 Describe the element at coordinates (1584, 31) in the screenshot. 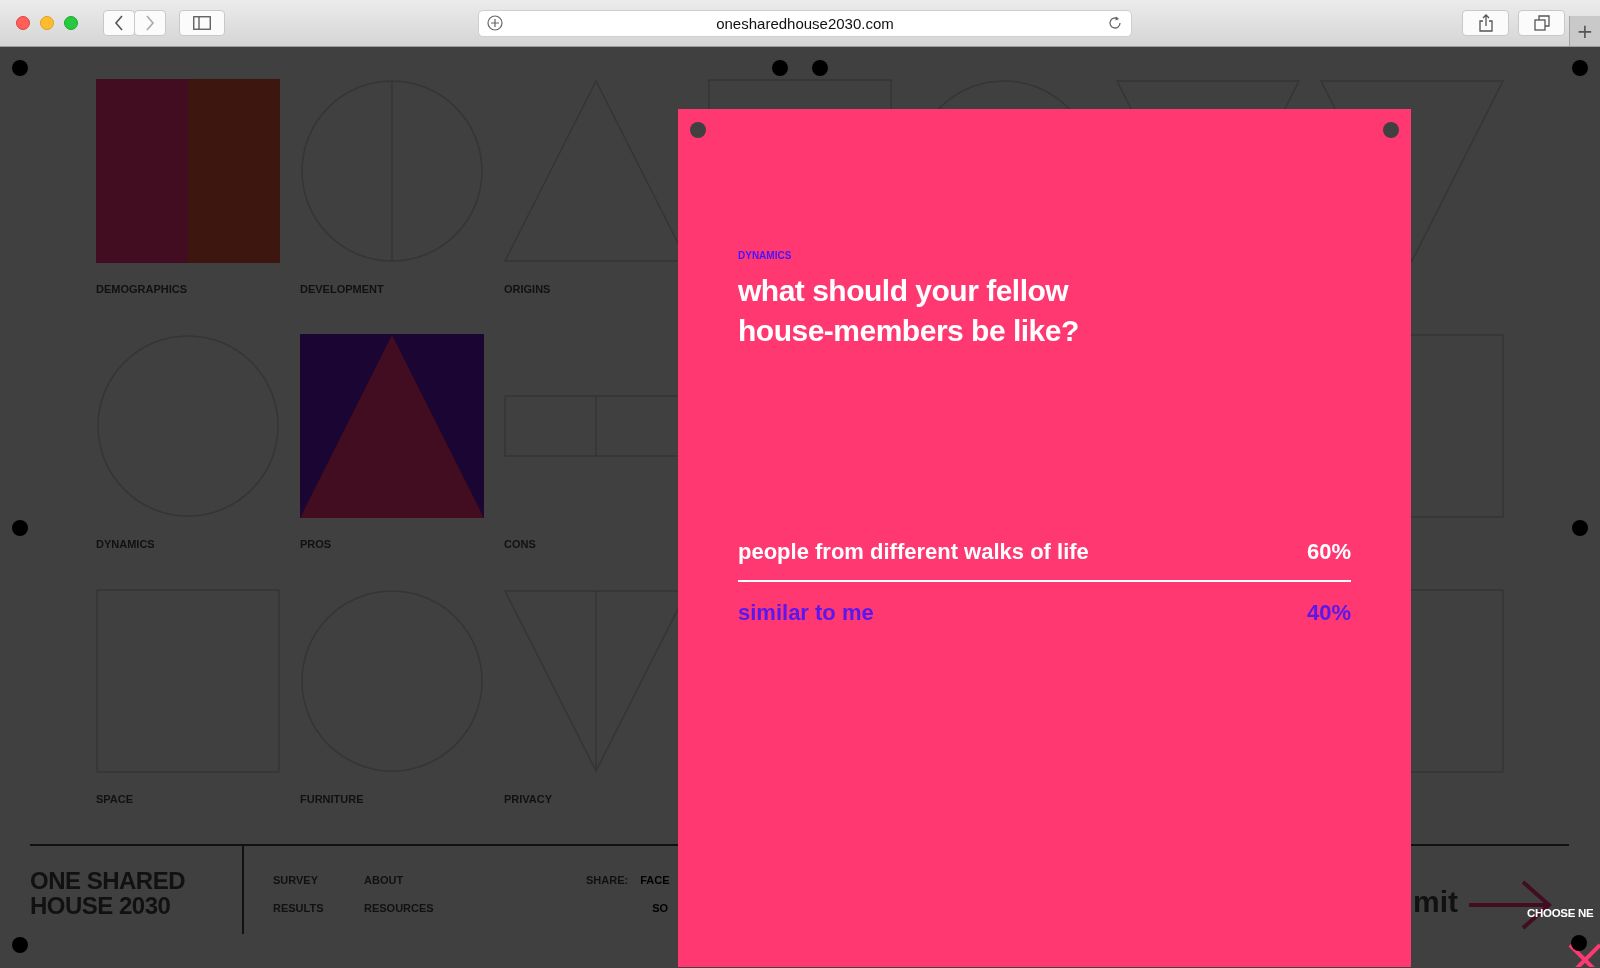

I see `new-tab-button: +` at that location.